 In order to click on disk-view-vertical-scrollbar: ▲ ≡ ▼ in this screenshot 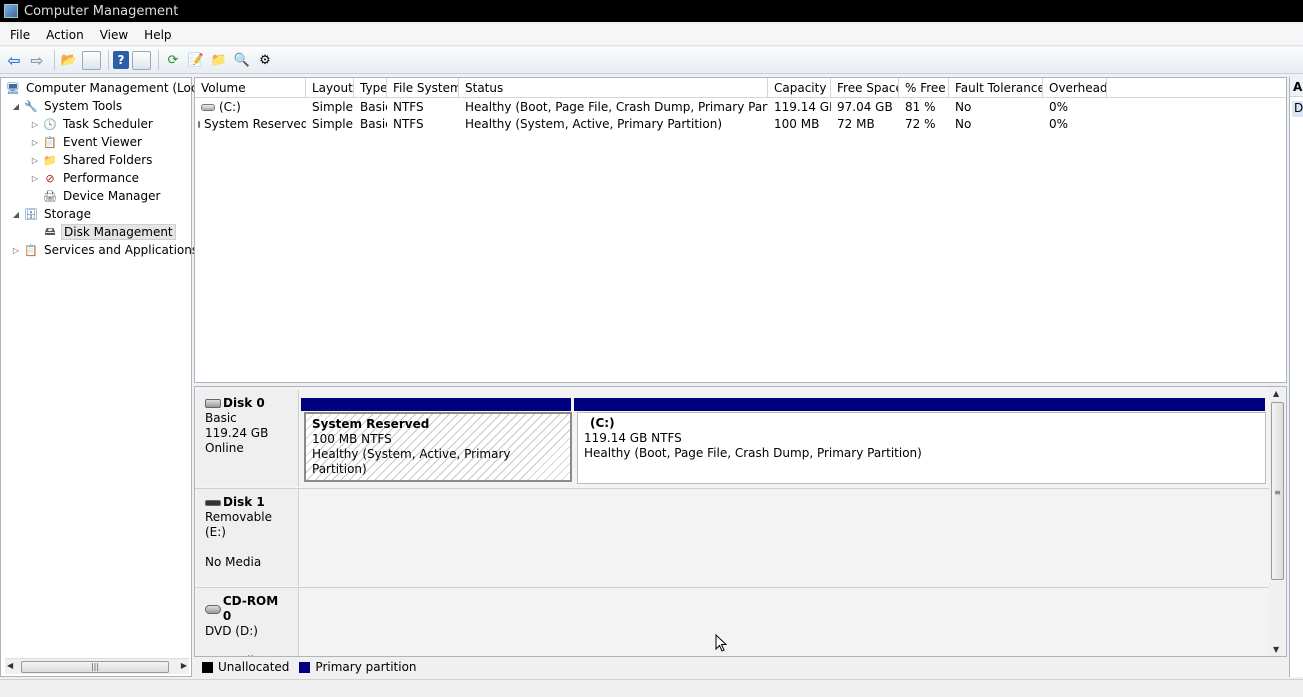, I will do `click(1277, 521)`.